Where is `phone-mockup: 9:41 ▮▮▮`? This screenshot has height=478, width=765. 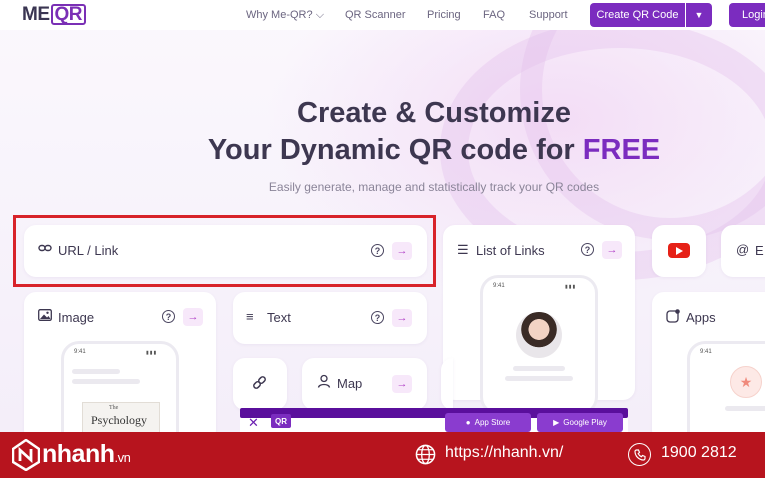
phone-mockup: 9:41 ▮▮▮ is located at coordinates (539, 345).